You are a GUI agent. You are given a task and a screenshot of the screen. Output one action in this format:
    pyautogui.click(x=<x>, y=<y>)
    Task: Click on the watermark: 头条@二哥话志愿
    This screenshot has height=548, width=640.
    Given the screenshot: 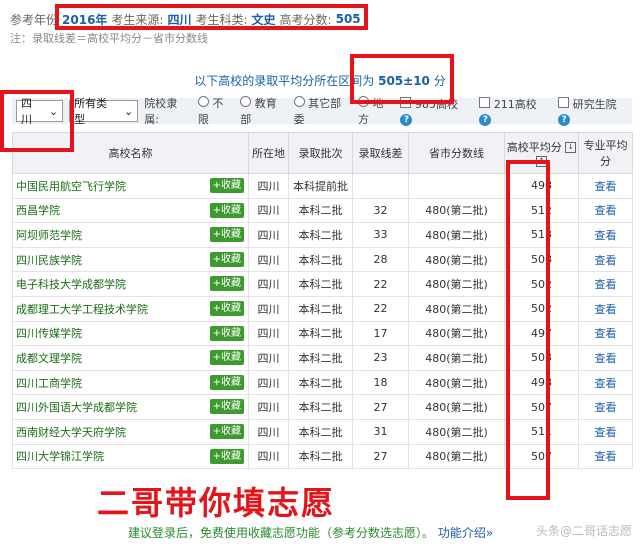 What is the action you would take?
    pyautogui.click(x=583, y=531)
    